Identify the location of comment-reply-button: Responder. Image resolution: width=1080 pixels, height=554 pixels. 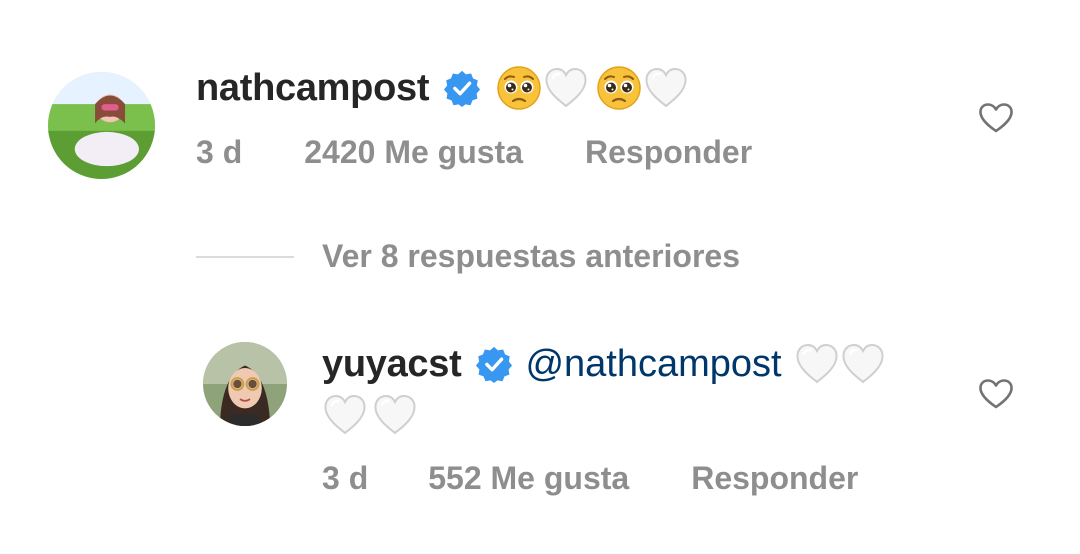
(668, 152).